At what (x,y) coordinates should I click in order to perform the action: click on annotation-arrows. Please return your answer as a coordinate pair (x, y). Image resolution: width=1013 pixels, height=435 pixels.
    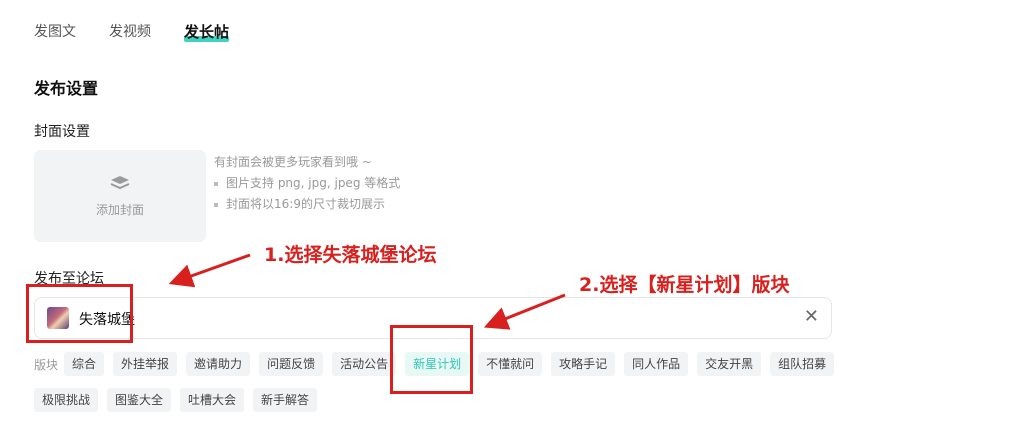
    Looking at the image, I should click on (367, 291).